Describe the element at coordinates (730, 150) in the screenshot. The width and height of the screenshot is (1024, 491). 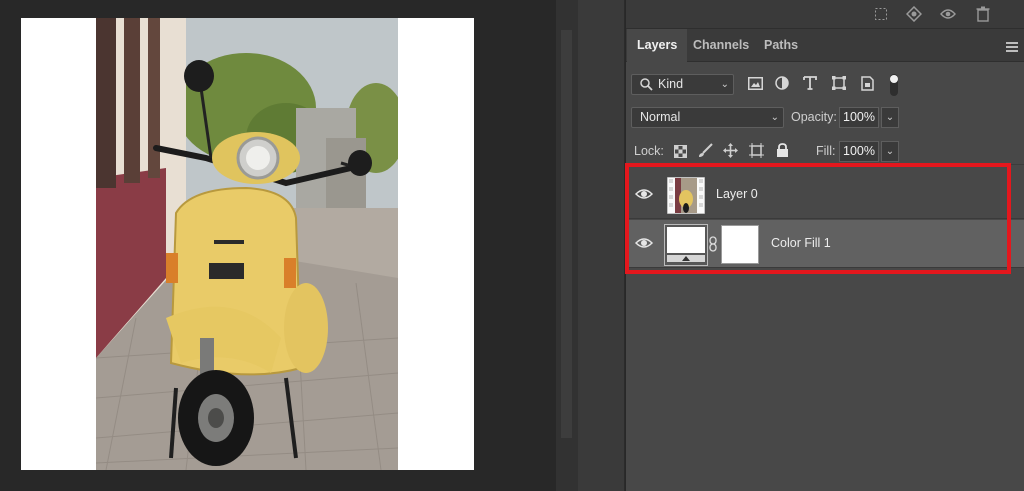
I see `lock-move-icon` at that location.